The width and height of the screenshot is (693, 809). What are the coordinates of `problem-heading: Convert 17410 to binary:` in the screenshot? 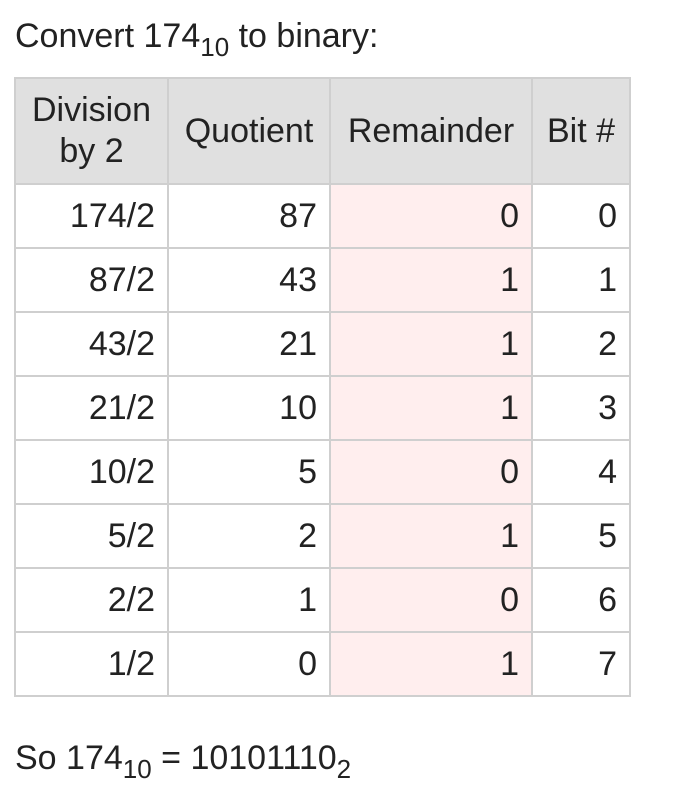 It's located at (197, 37).